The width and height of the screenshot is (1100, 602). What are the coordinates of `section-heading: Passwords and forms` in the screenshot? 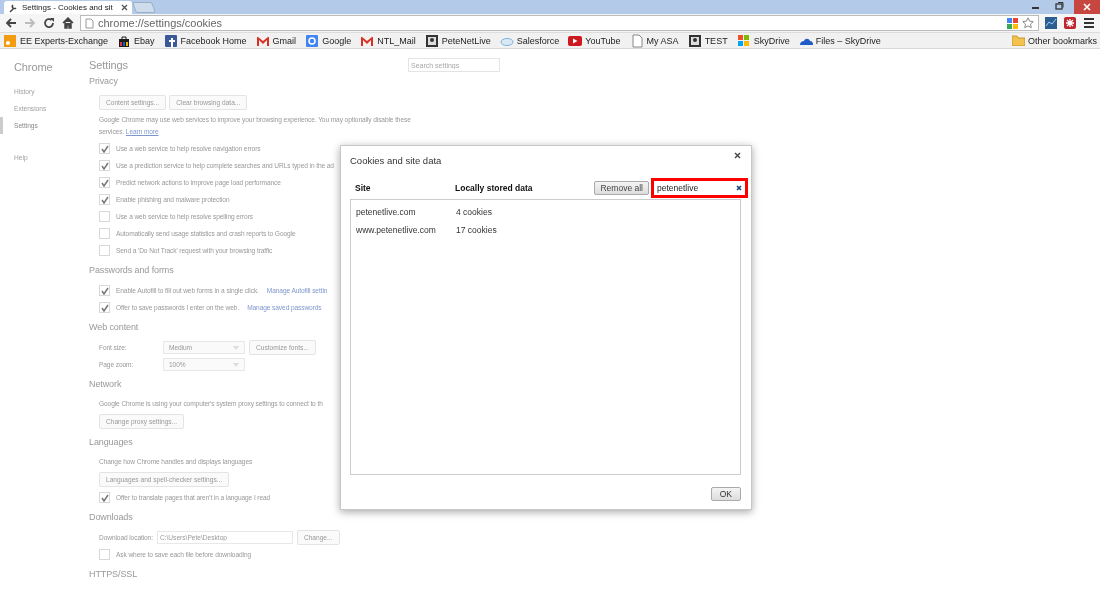 It's located at (132, 271).